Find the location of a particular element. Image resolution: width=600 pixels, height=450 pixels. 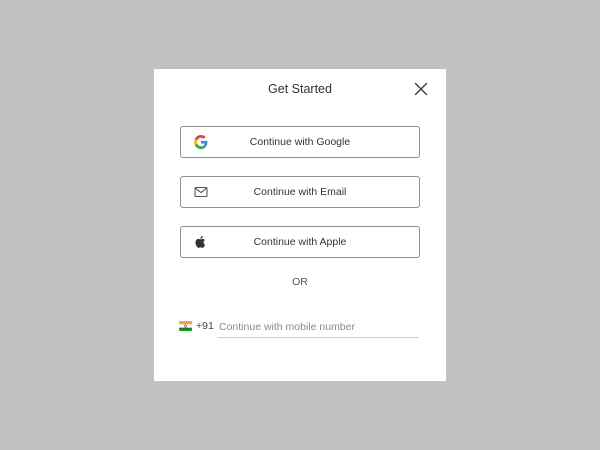

india-flag-icon is located at coordinates (185, 326).